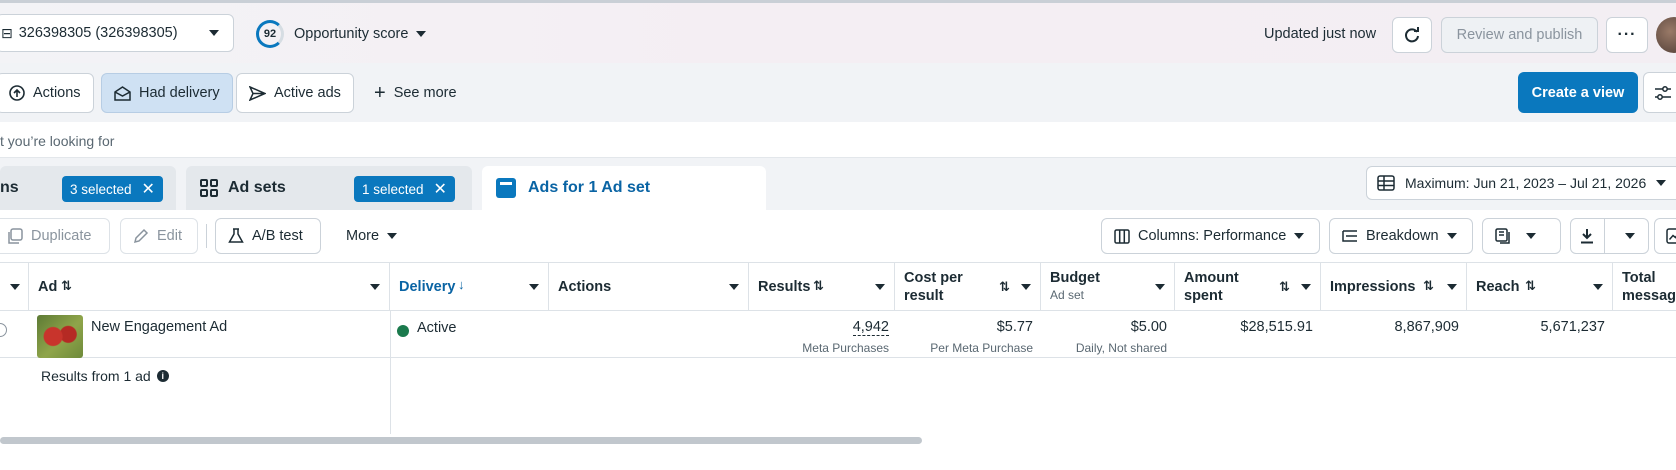 The image size is (1676, 470). Describe the element at coordinates (1644, 287) in the screenshot. I see `header-total-messaging: Total messagi` at that location.